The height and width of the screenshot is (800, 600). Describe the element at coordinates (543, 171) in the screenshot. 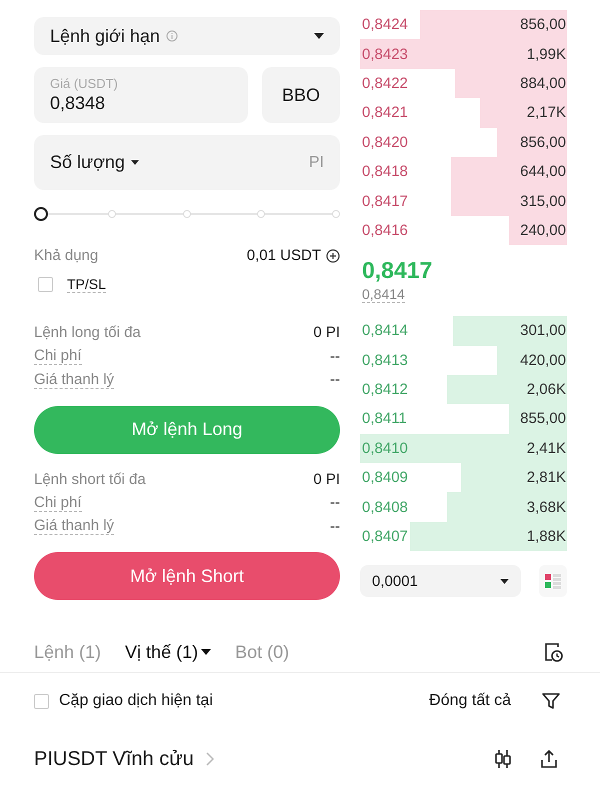

I see `ask-amount: 644,00` at that location.